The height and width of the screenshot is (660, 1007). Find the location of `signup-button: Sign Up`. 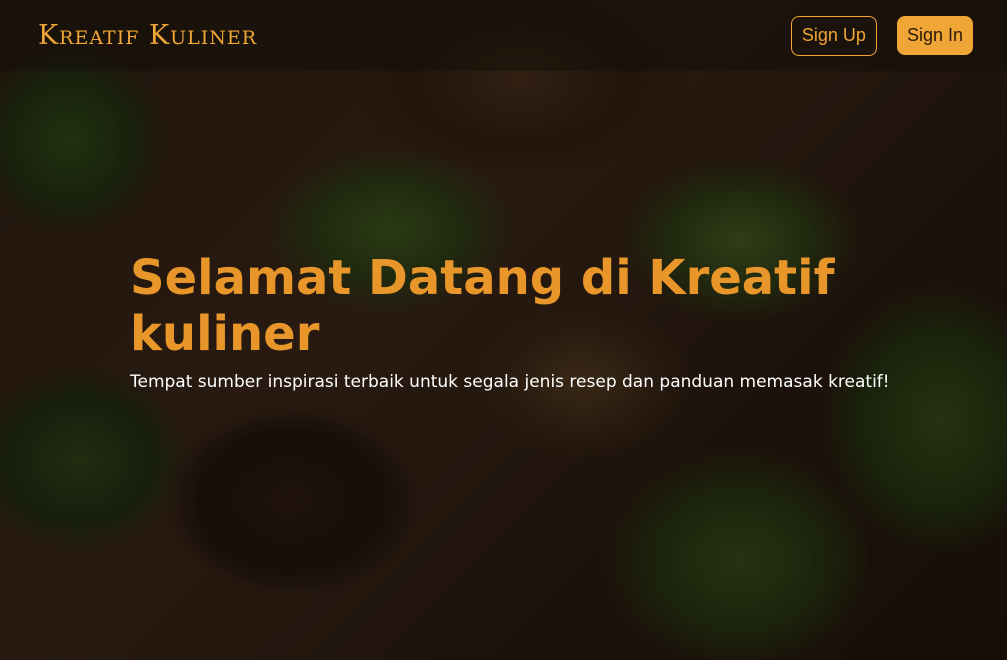

signup-button: Sign Up is located at coordinates (833, 35).